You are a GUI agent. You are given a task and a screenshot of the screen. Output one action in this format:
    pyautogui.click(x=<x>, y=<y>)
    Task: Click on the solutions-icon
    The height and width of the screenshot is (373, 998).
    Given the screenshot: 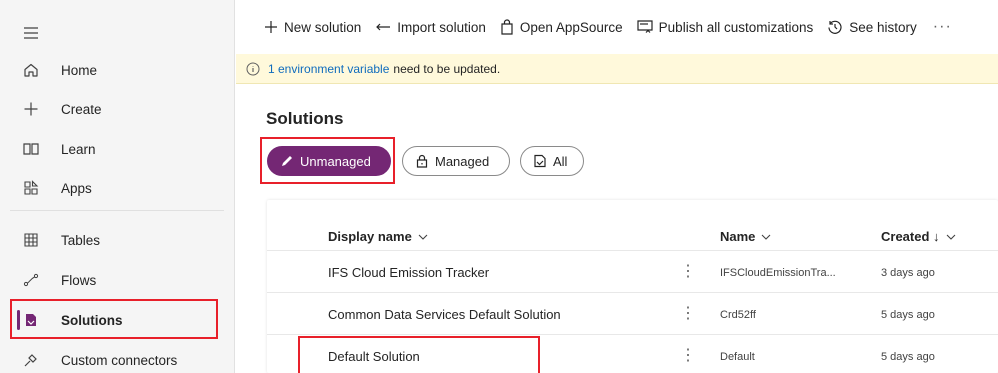 What is the action you would take?
    pyautogui.click(x=31, y=320)
    